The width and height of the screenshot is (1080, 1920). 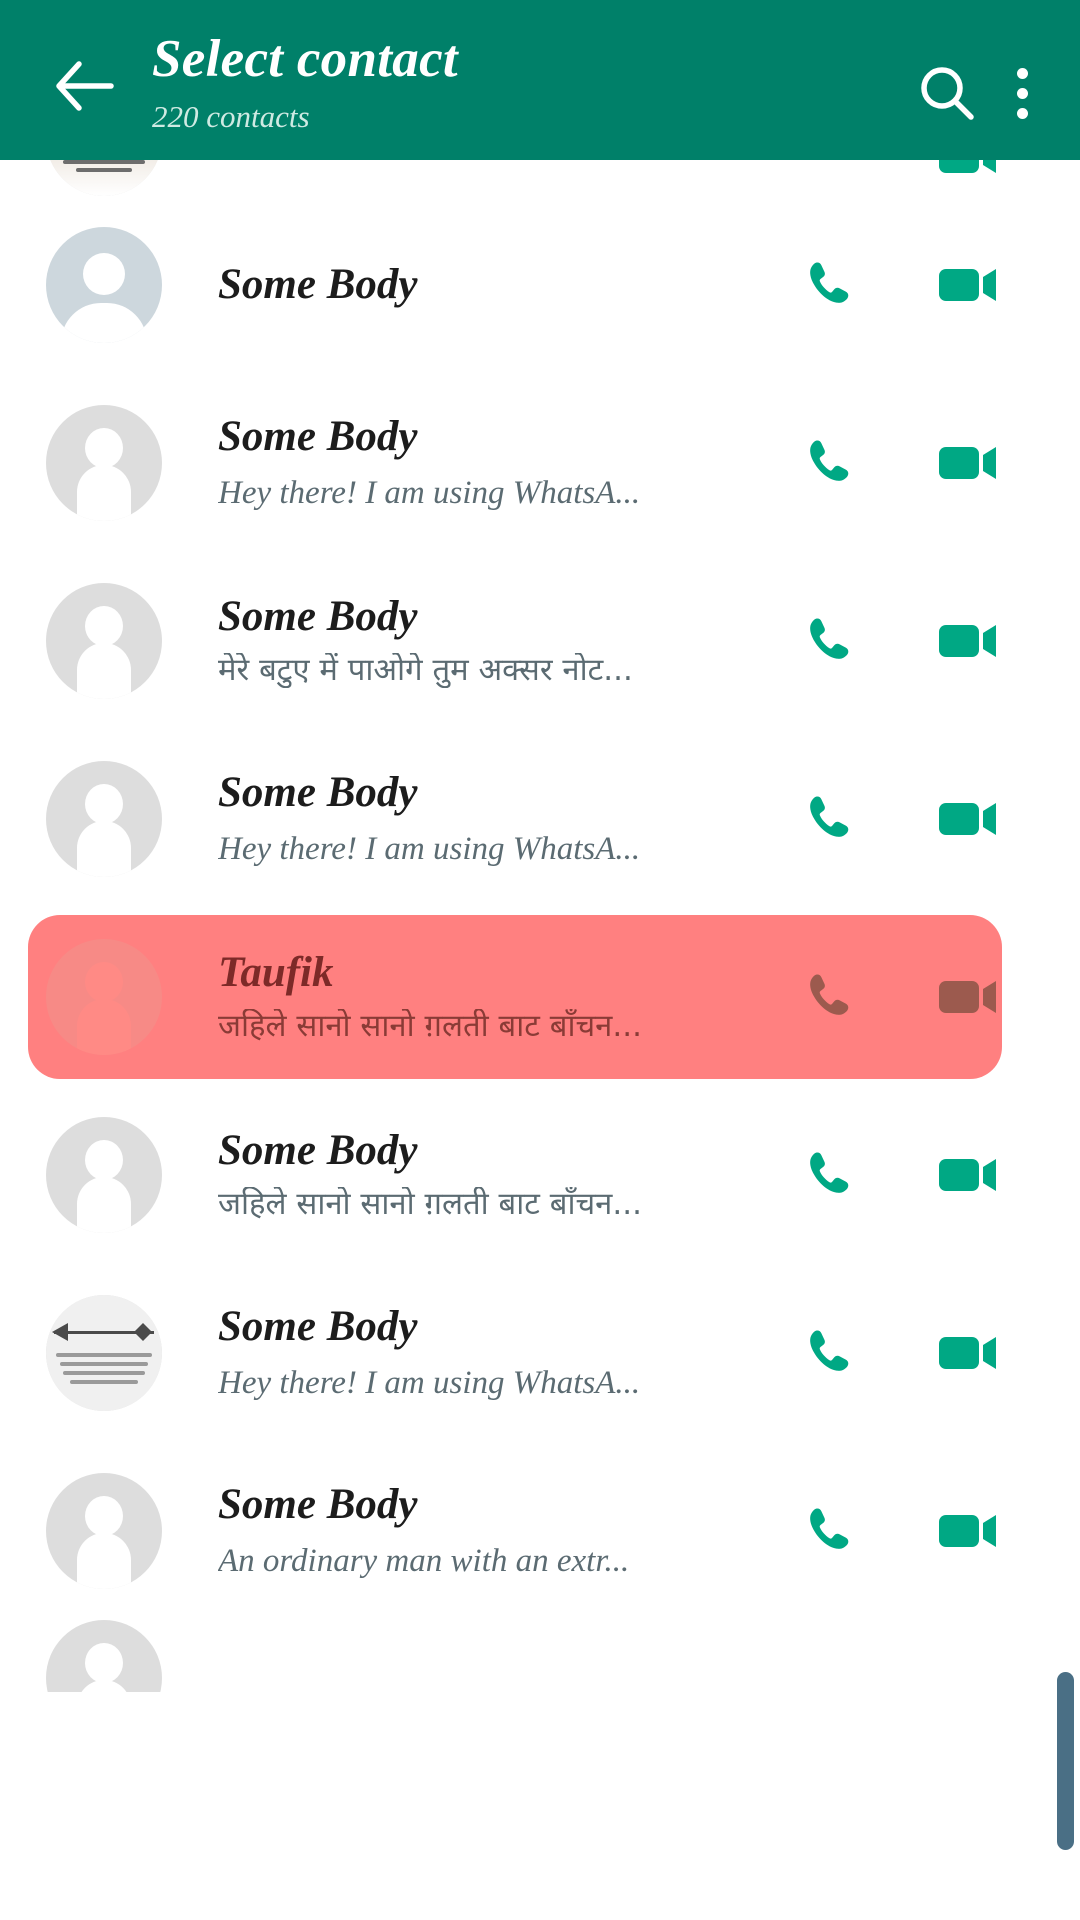 I want to click on header-title-group: Select contact 220 contacts, so click(x=528, y=78).